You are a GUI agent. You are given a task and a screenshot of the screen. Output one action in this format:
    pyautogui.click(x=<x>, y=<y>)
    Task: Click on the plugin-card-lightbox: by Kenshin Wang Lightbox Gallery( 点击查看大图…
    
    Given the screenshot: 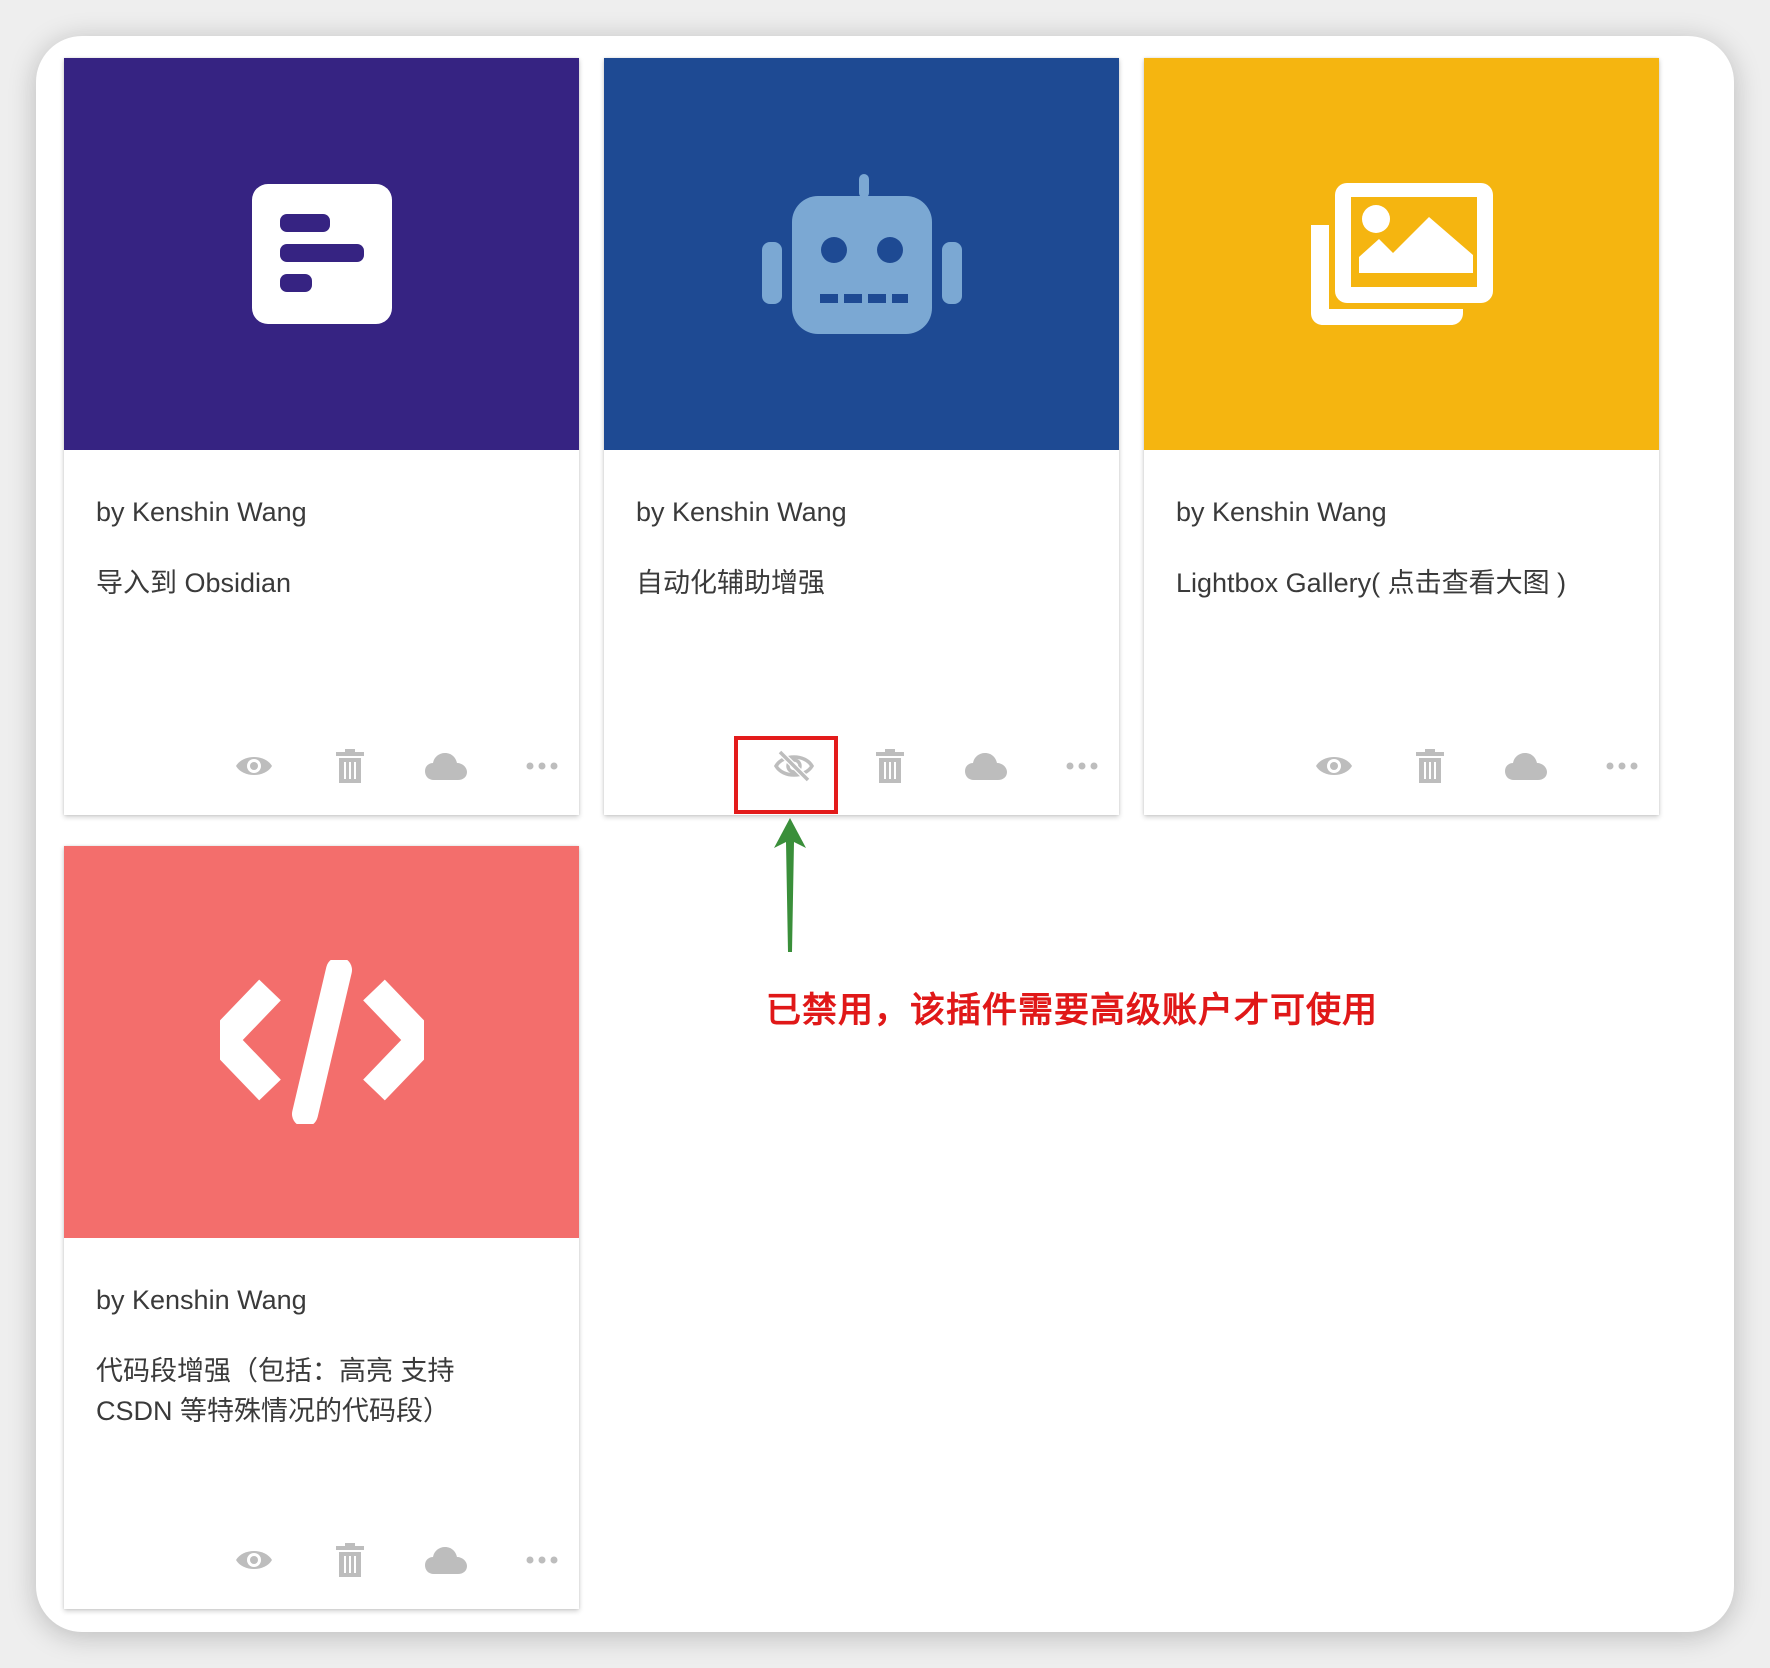 What is the action you would take?
    pyautogui.click(x=1401, y=436)
    